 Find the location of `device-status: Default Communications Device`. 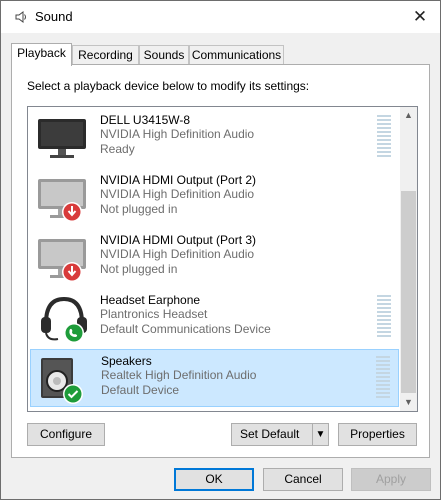

device-status: Default Communications Device is located at coordinates (185, 329).